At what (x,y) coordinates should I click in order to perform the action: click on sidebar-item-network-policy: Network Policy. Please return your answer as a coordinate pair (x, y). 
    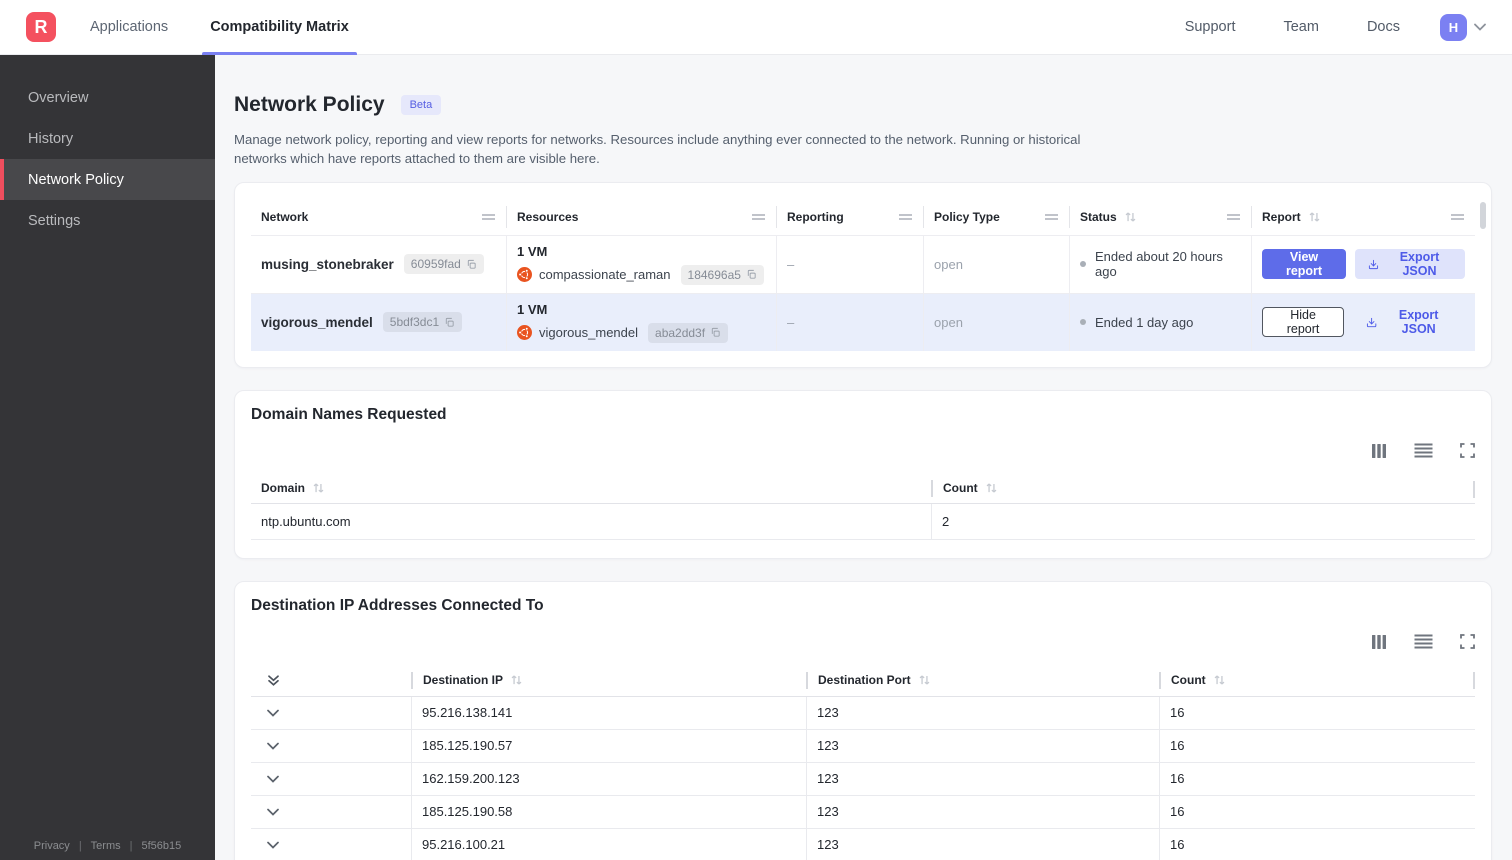
    Looking at the image, I should click on (107, 179).